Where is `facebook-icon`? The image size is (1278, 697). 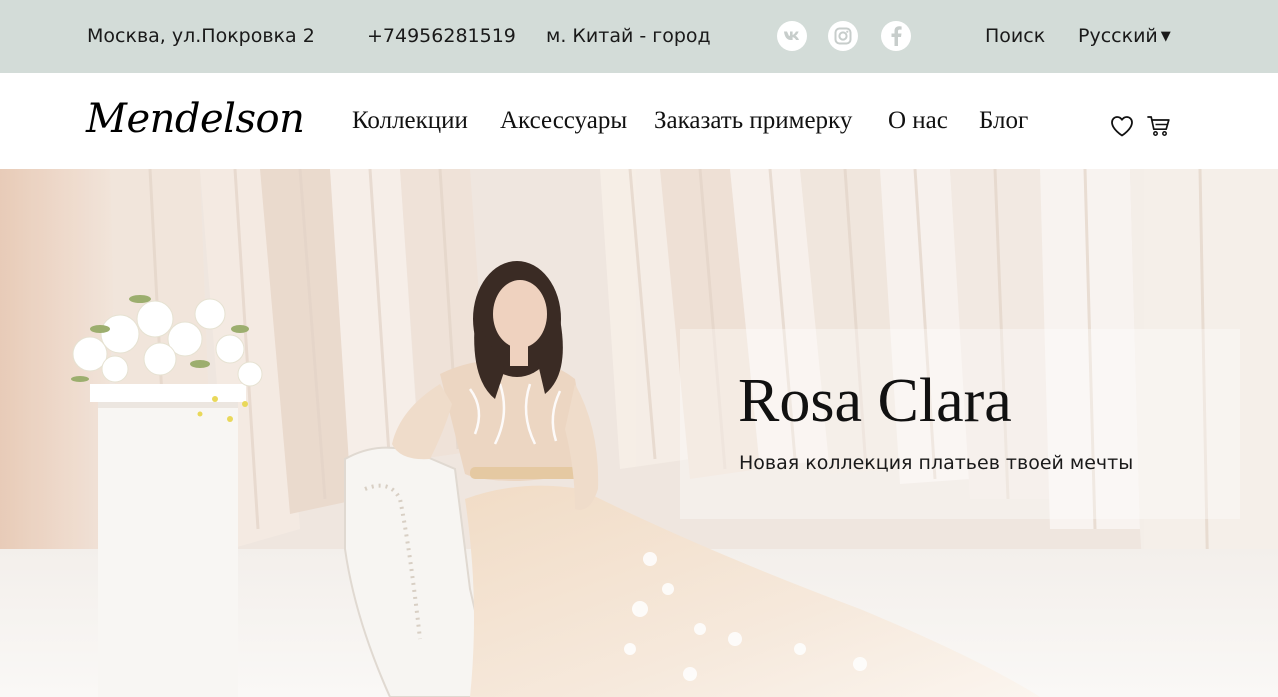 facebook-icon is located at coordinates (896, 36).